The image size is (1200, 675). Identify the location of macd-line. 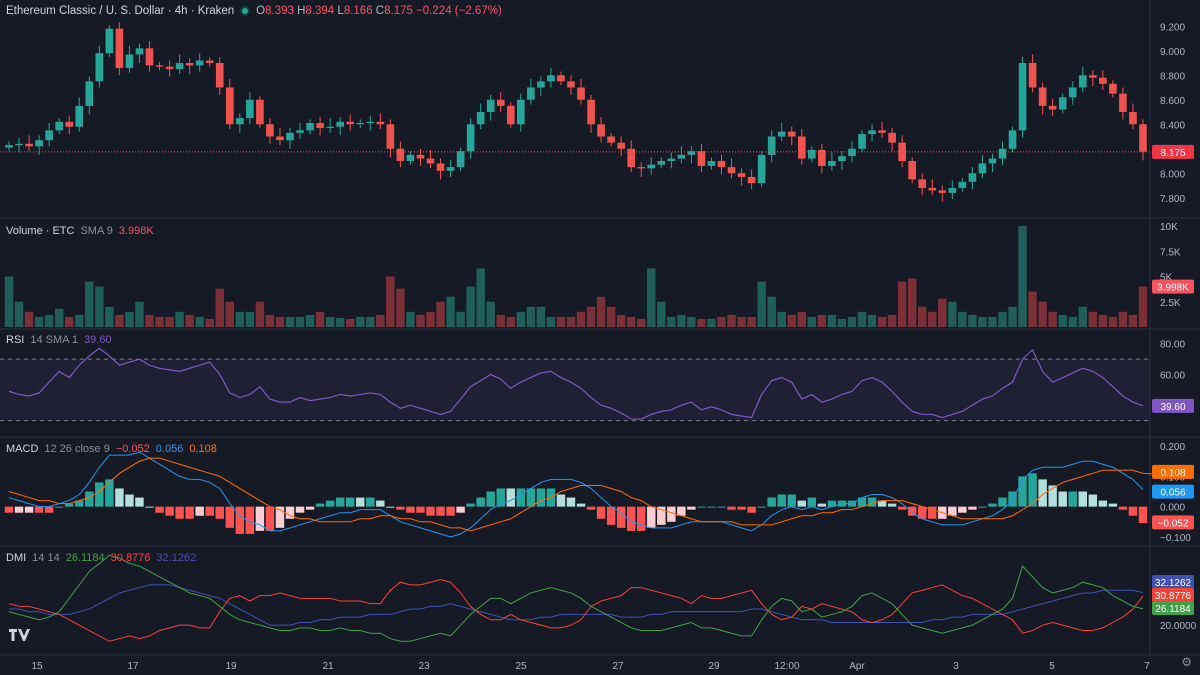
(576, 494).